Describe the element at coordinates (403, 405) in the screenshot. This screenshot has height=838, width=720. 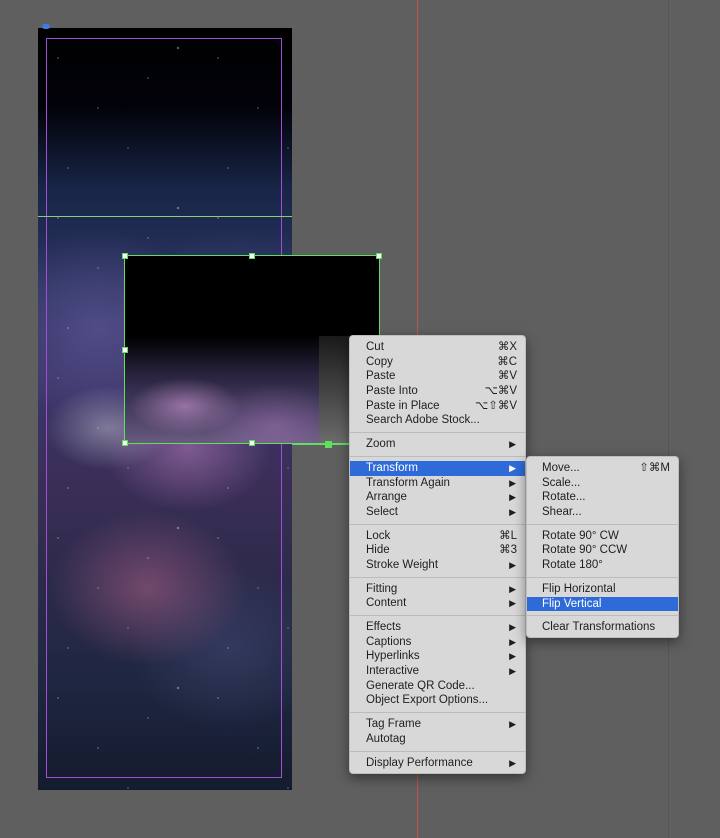
I see `menu-item-label: Paste in Place` at that location.